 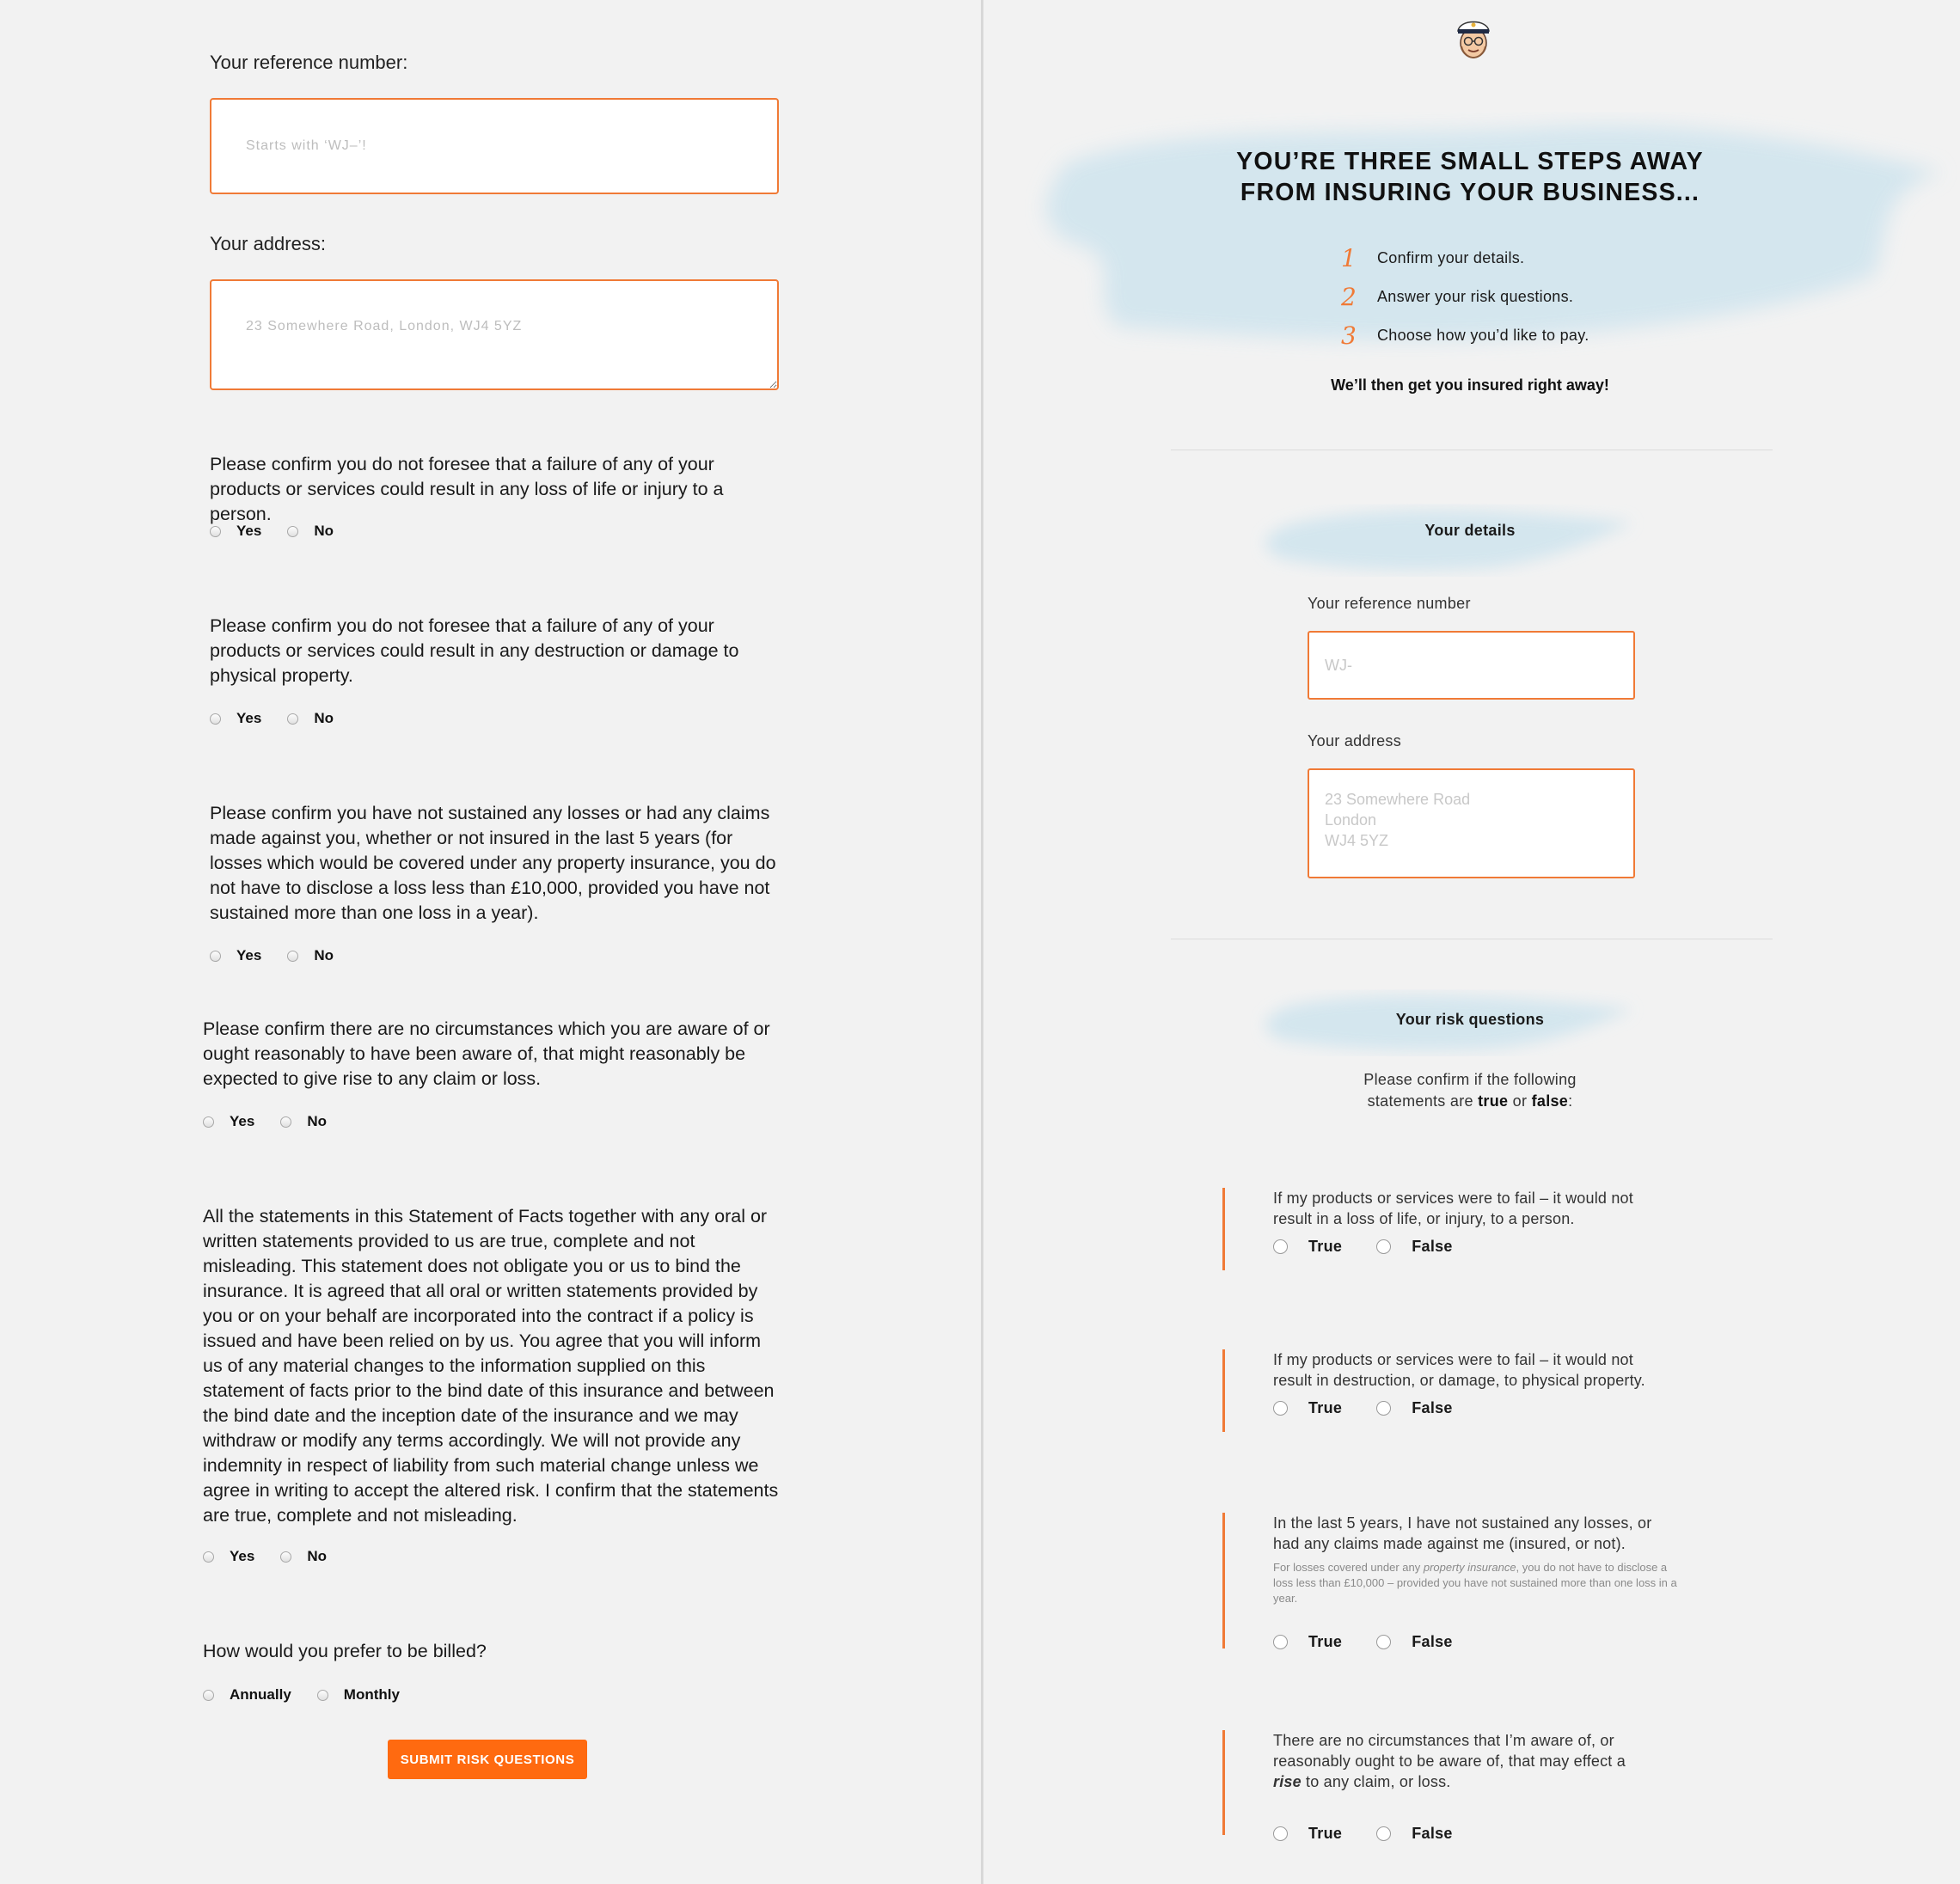 I want to click on question-1-no: No, so click(x=310, y=531).